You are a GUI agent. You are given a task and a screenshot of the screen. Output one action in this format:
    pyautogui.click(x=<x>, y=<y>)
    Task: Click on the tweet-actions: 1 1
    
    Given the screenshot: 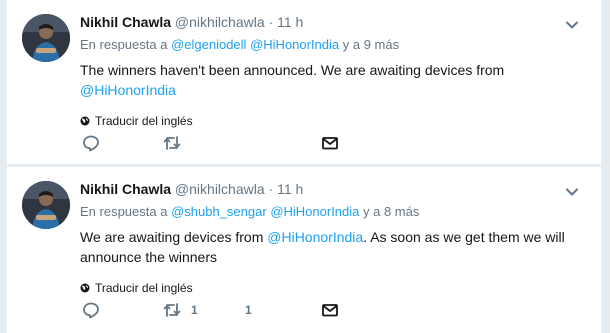 What is the action you would take?
    pyautogui.click(x=230, y=310)
    